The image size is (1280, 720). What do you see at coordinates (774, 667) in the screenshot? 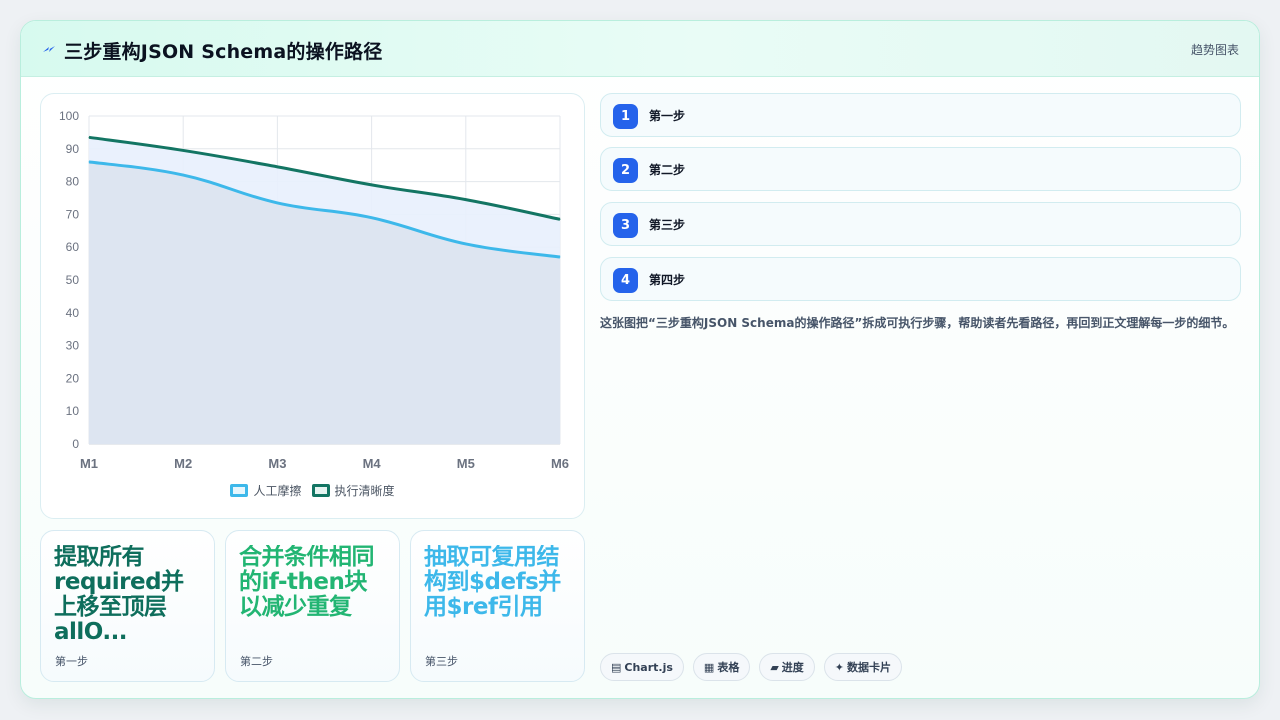
I see `progress-icon: ▰` at bounding box center [774, 667].